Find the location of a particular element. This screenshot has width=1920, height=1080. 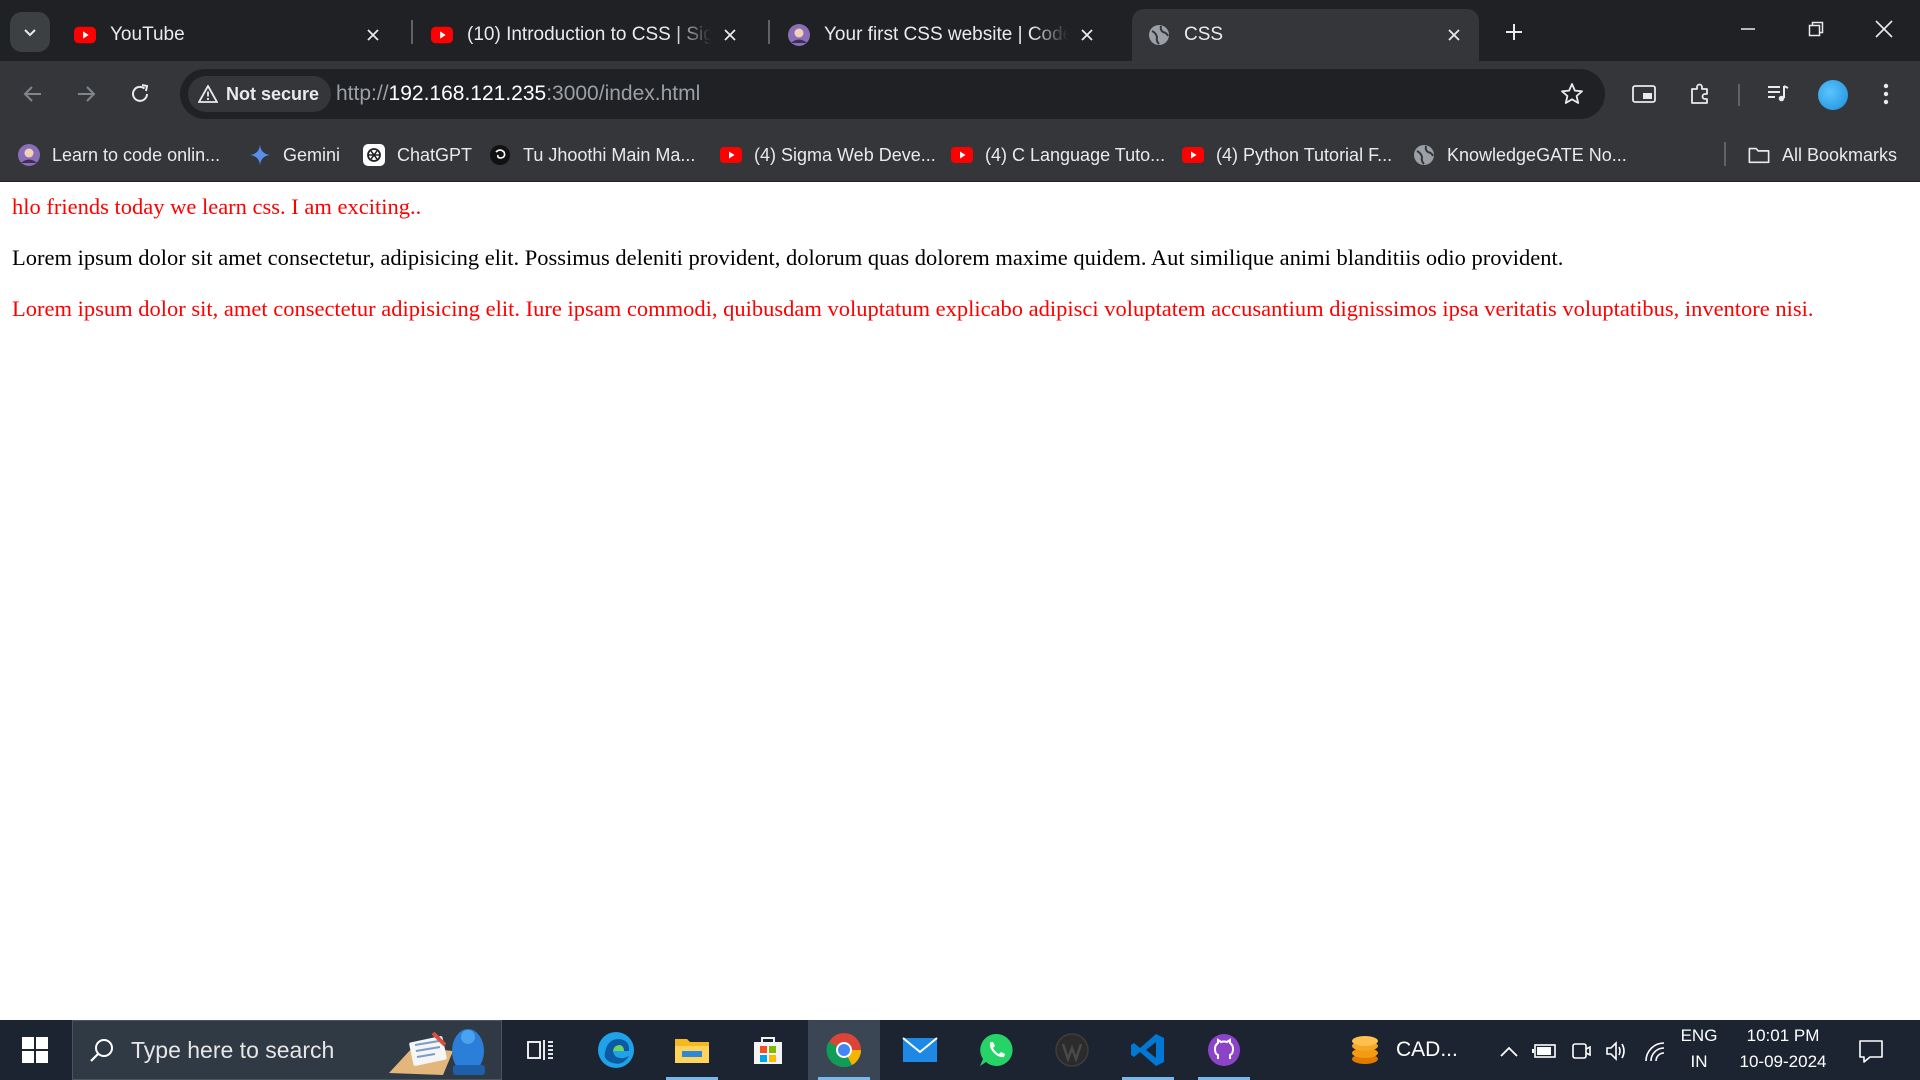

extensions-button is located at coordinates (1700, 94).